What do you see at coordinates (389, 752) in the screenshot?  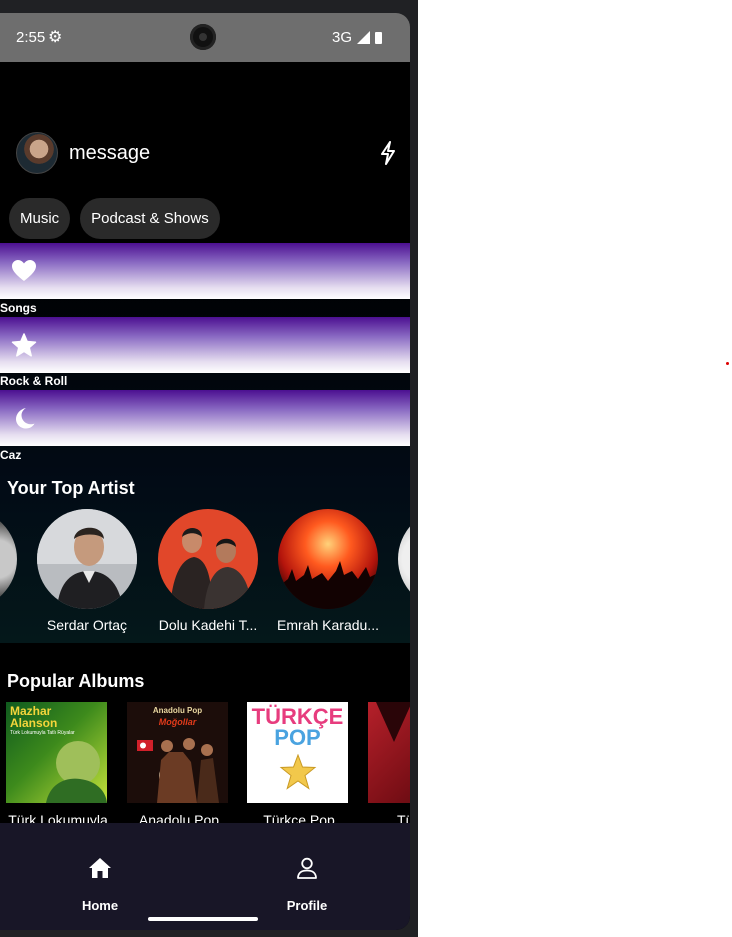 I see `album-cover` at bounding box center [389, 752].